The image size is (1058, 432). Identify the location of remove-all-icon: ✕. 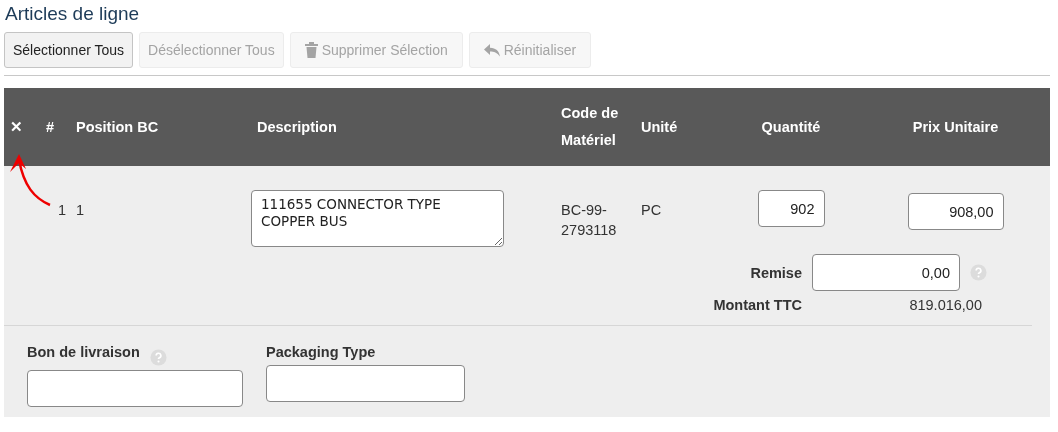
(16, 127).